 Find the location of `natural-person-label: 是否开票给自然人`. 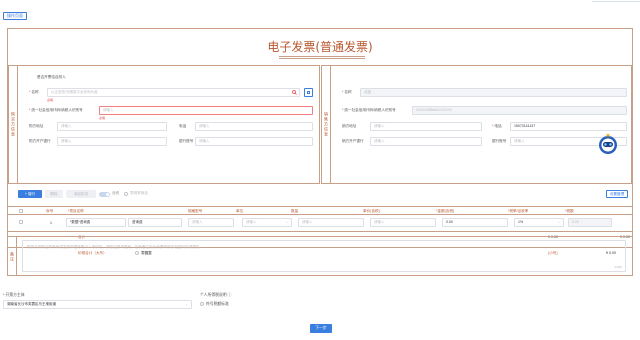

natural-person-label: 是否开票给自然人 is located at coordinates (51, 77).